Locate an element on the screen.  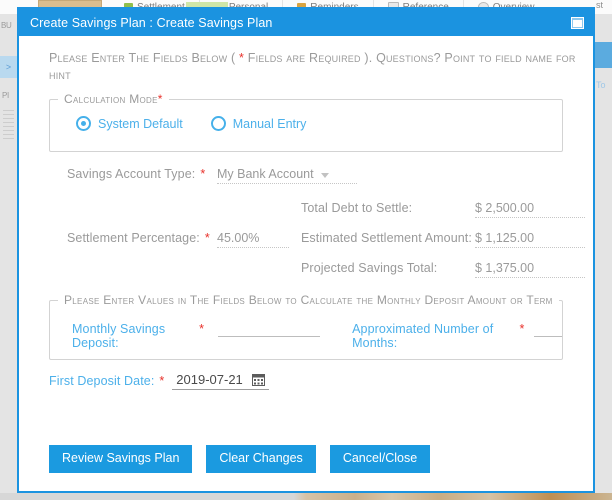
radio-indicator-unselected is located at coordinates (218, 123).